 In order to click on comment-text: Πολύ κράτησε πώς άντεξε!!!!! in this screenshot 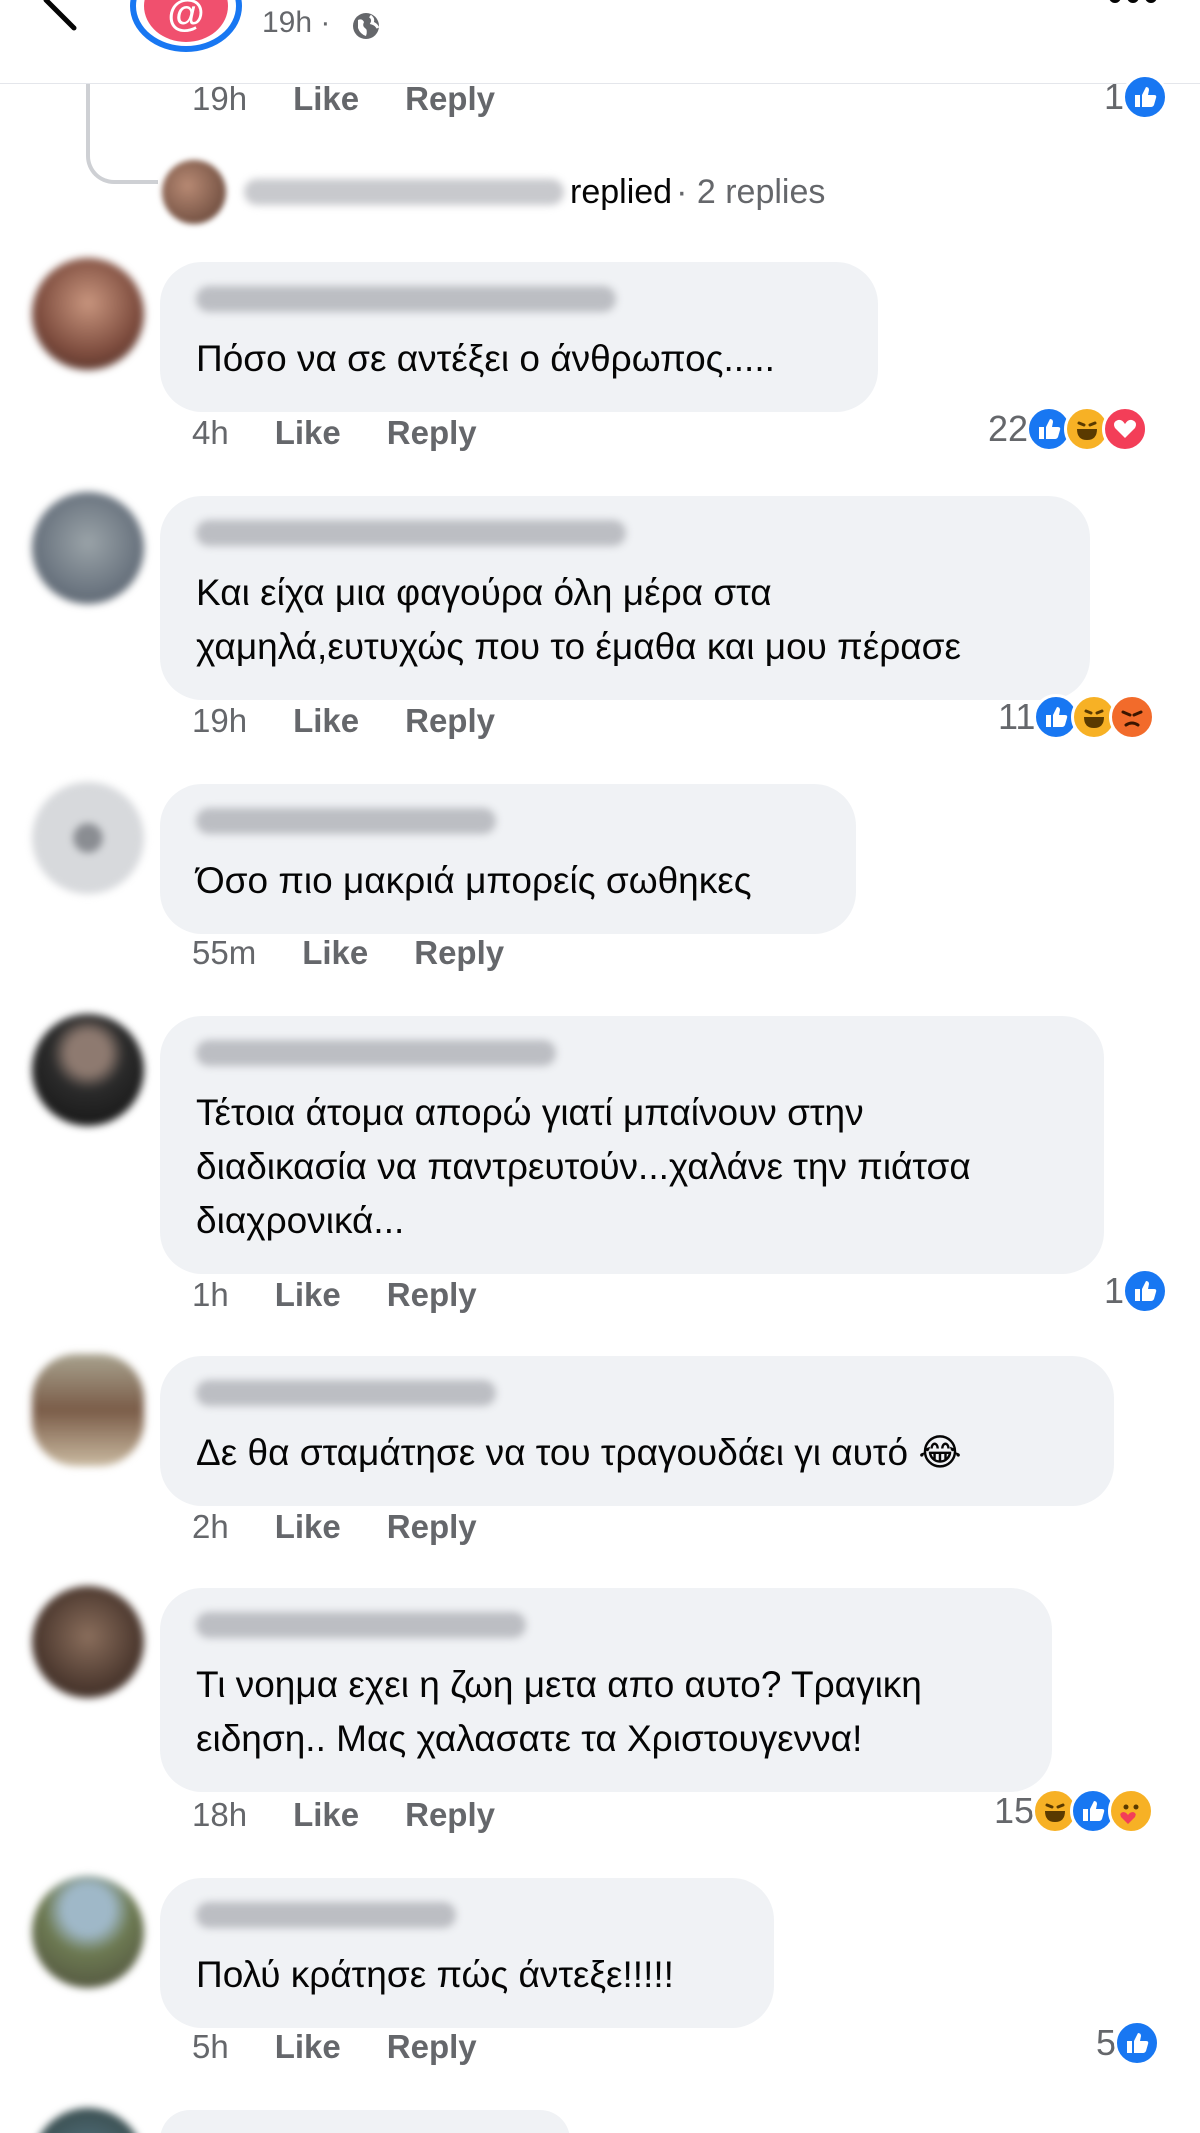, I will do `click(435, 1974)`.